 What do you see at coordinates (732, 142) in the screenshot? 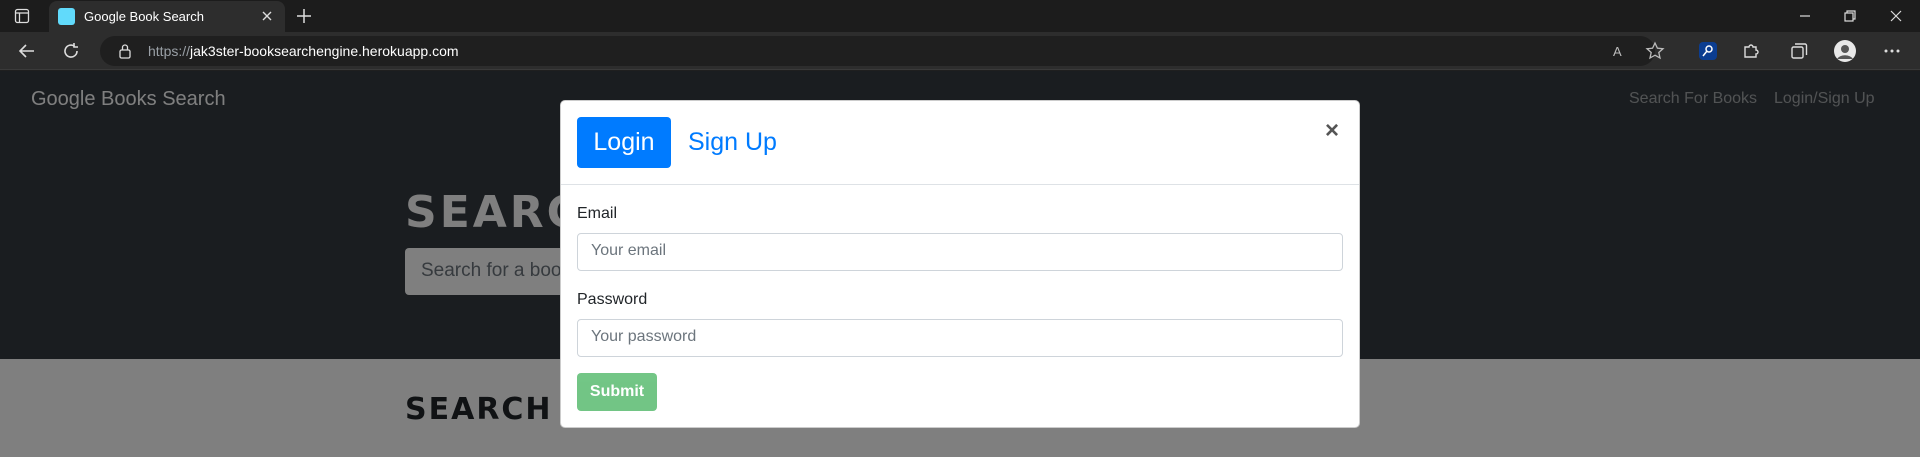
I see `tab-signup: Sign Up` at bounding box center [732, 142].